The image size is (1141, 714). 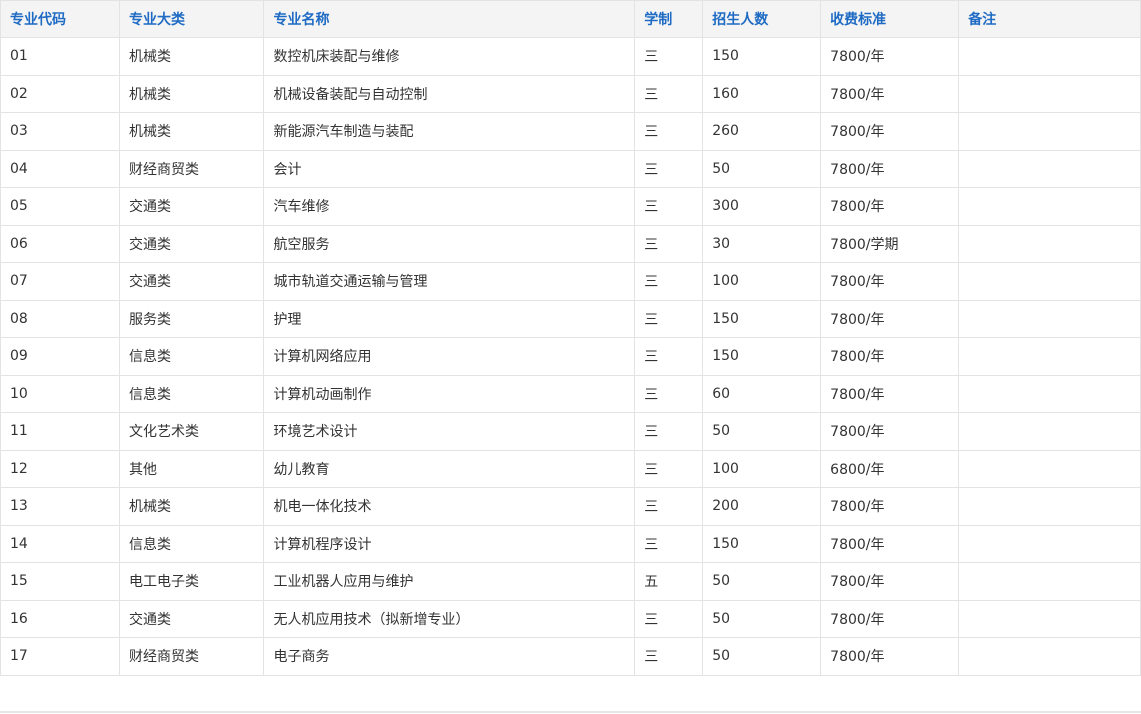 I want to click on cell-code: 02, so click(x=60, y=93).